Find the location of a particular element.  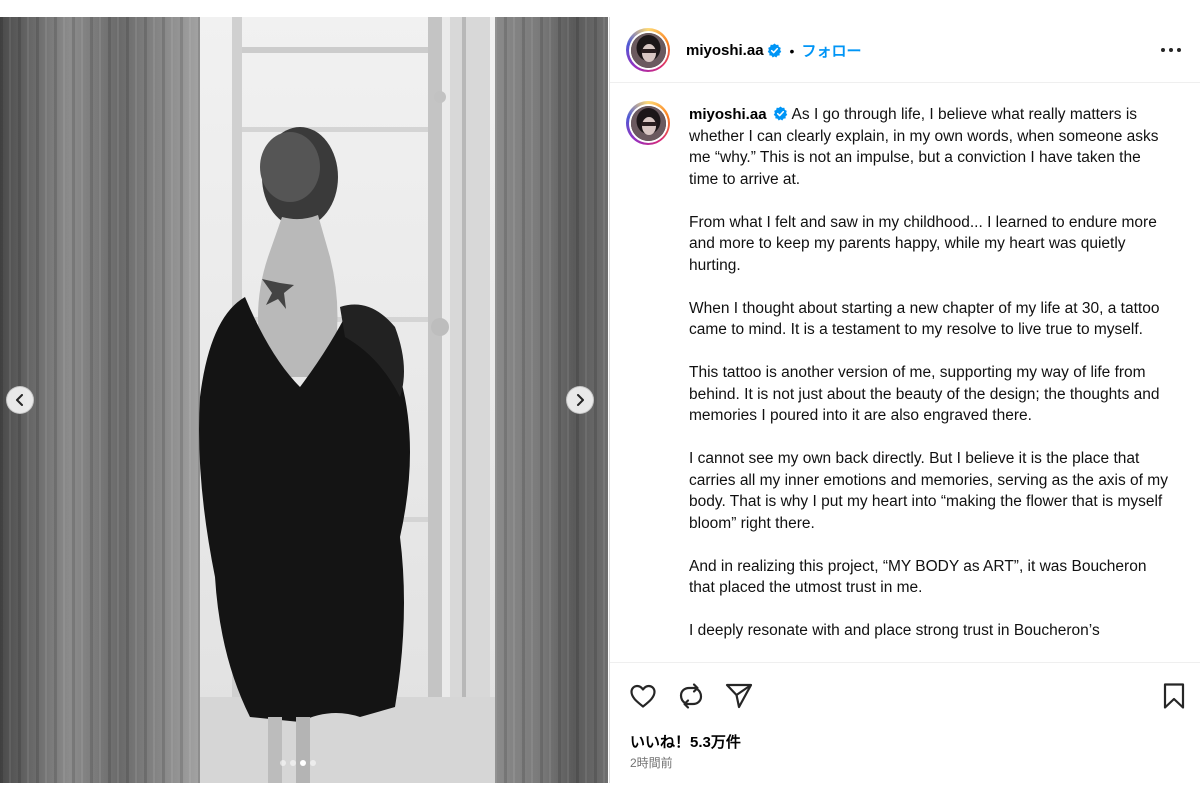

post-timestamp: 2時間前 is located at coordinates (651, 762).